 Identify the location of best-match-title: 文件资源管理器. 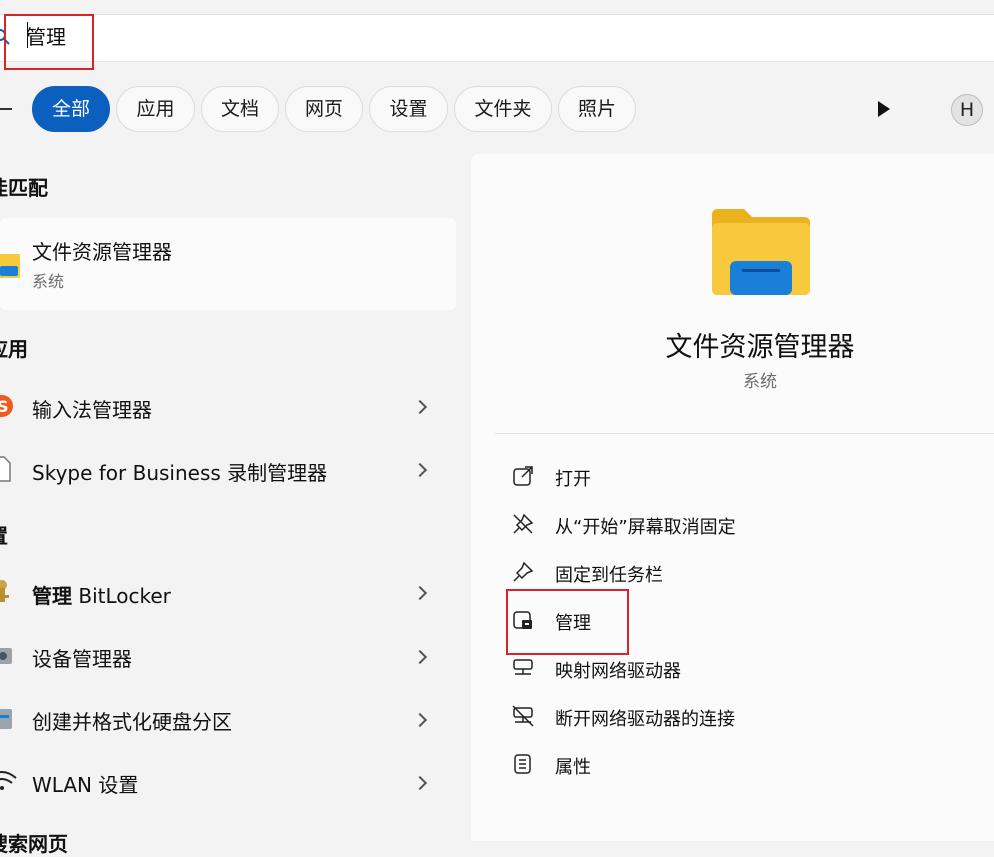
(102, 252).